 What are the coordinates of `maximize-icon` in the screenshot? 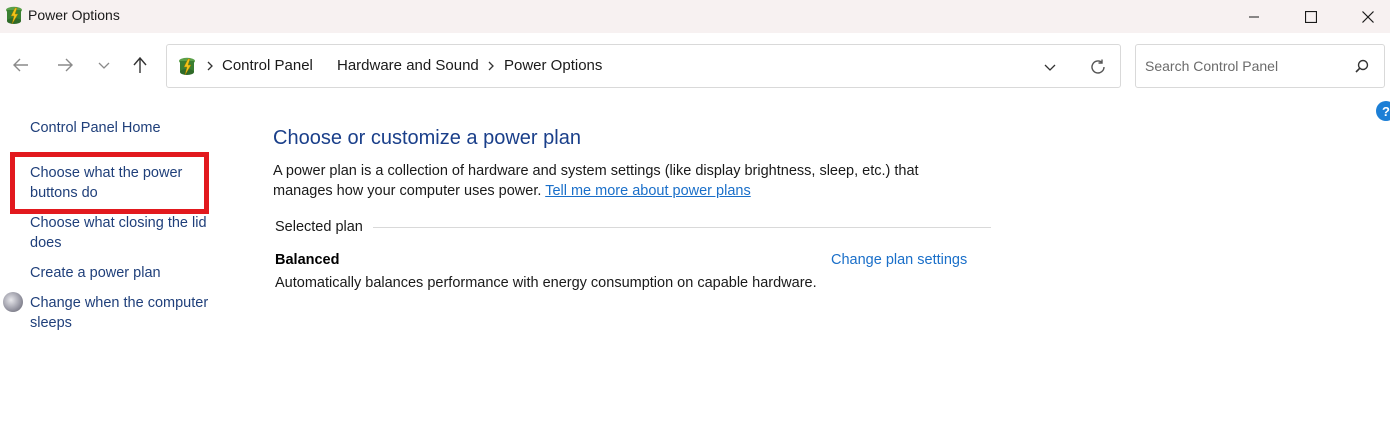 It's located at (1311, 16).